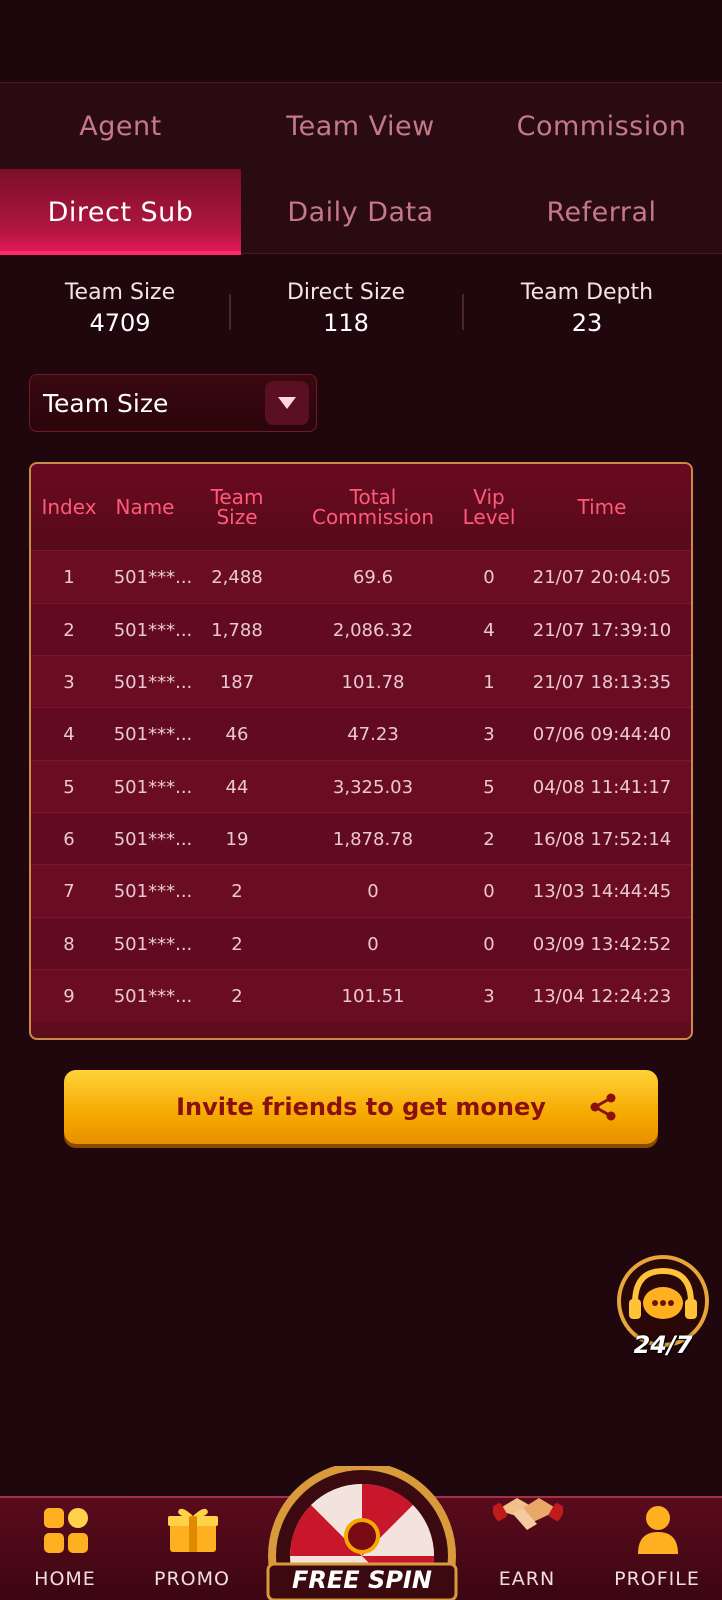 The height and width of the screenshot is (1600, 722). I want to click on handshake-icon, so click(528, 1514).